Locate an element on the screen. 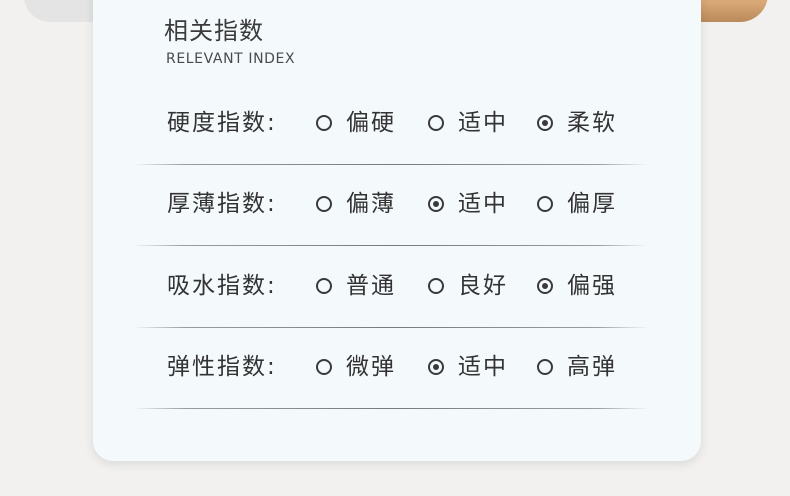  option-label: 偏硬 is located at coordinates (371, 123).